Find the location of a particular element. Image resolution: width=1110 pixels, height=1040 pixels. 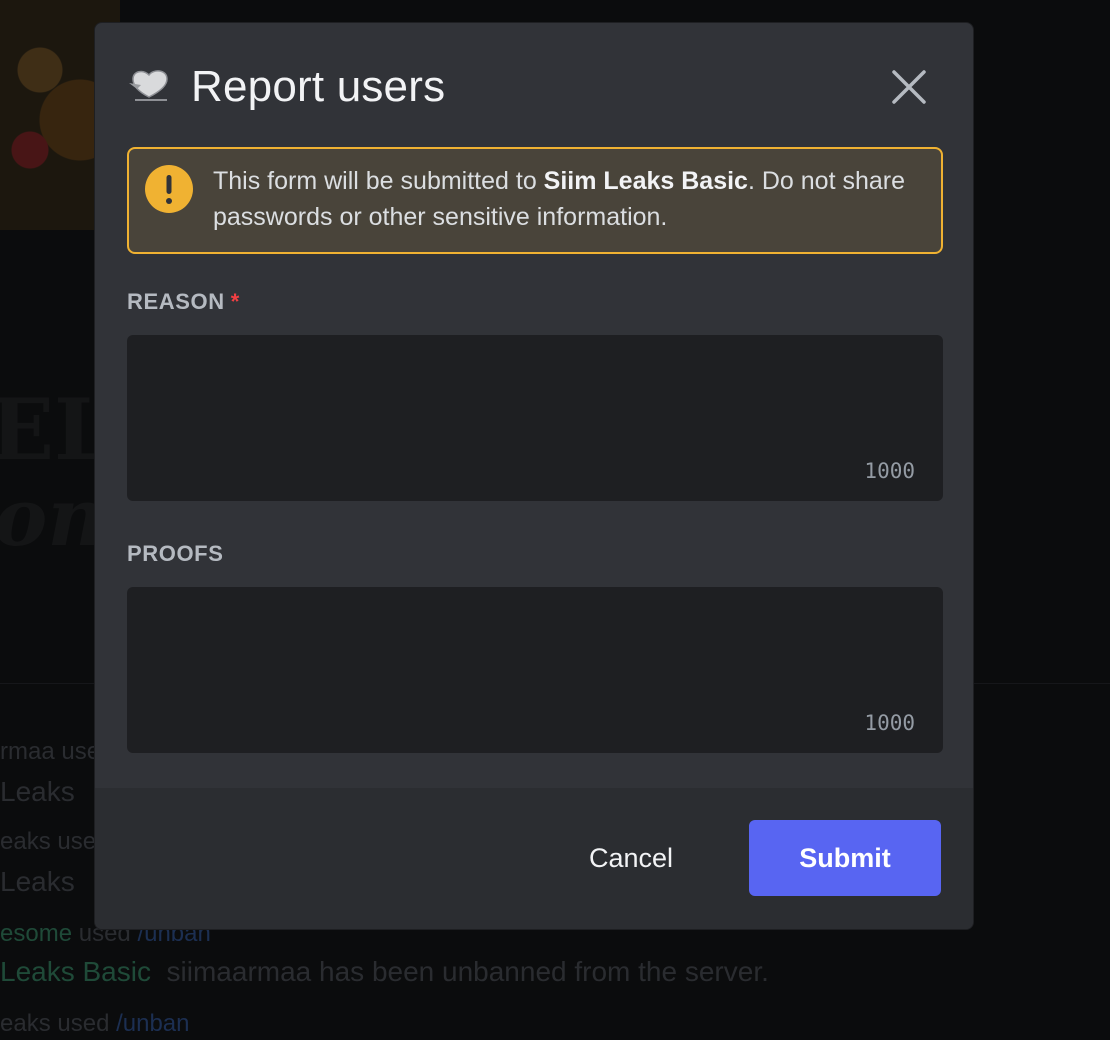

proofs-field-container: 1000 is located at coordinates (535, 670).